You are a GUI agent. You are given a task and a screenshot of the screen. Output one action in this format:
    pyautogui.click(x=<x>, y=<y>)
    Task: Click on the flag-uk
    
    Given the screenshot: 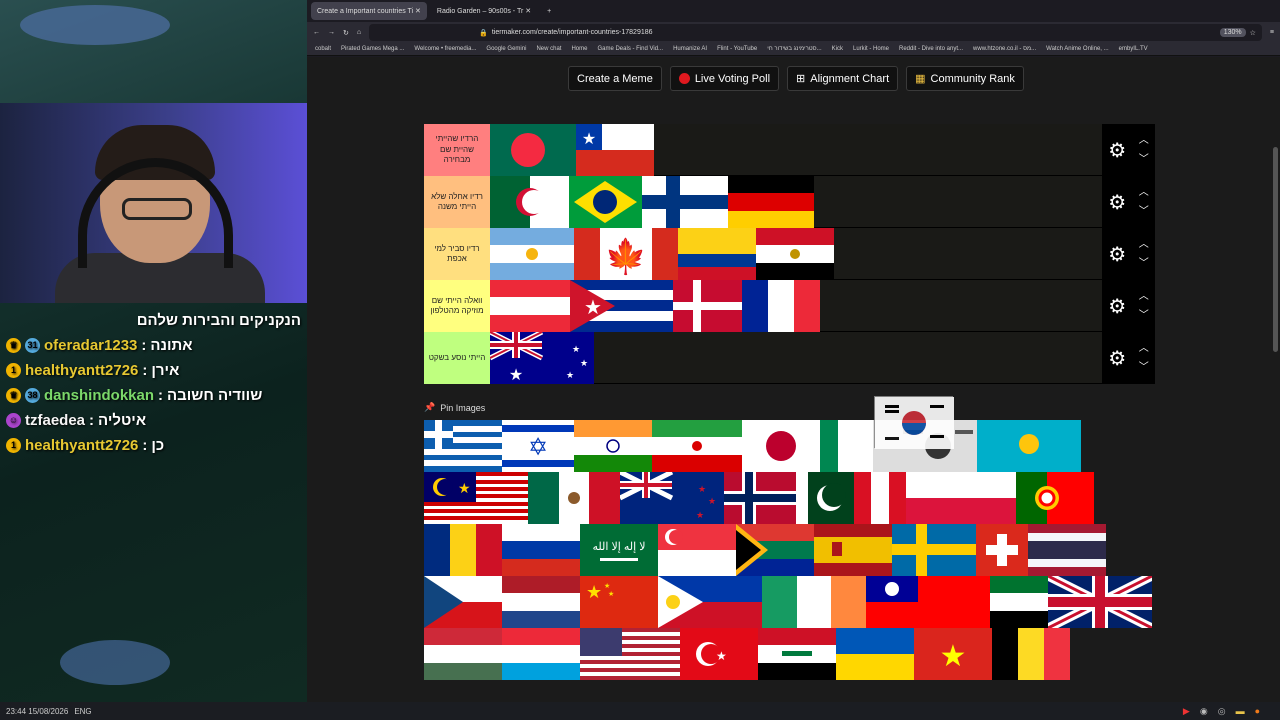 What is the action you would take?
    pyautogui.click(x=1100, y=602)
    